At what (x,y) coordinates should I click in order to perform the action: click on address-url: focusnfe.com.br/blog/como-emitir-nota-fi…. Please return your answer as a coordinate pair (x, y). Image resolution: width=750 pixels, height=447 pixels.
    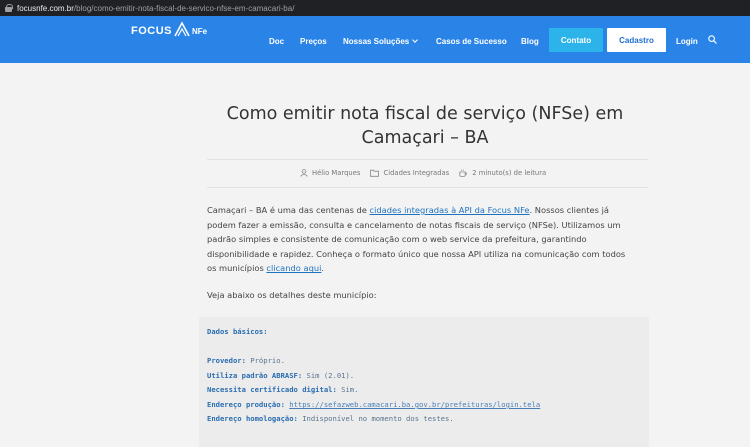
    Looking at the image, I should click on (155, 8).